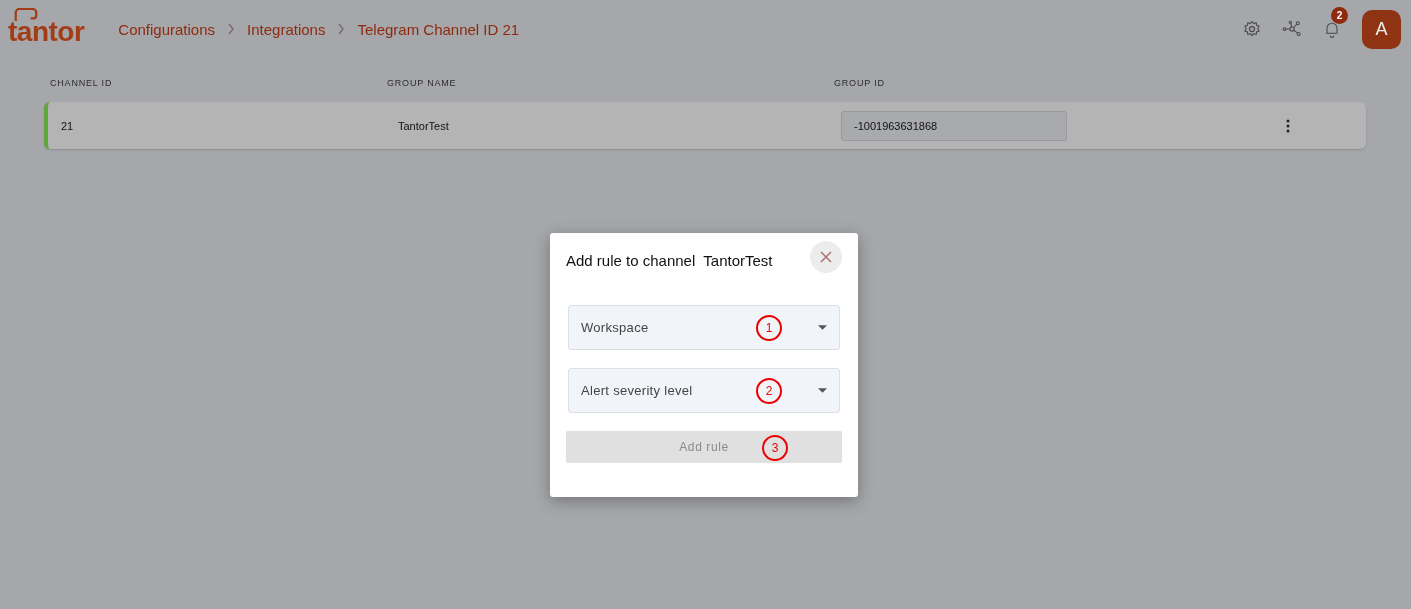  What do you see at coordinates (1288, 125) in the screenshot?
I see `more-options-icon` at bounding box center [1288, 125].